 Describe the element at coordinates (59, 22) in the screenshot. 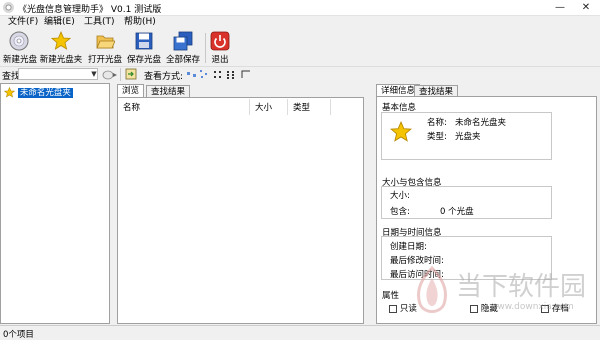

I see `menu-edit: 编辑(E)` at that location.